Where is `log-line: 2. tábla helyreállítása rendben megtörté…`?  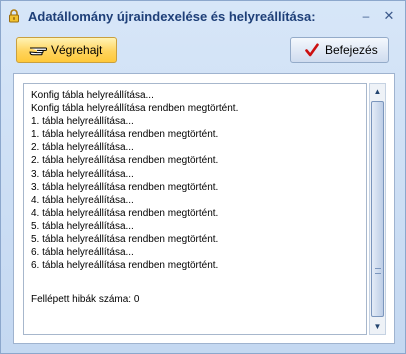 log-line: 2. tábla helyreállítása rendben megtörté… is located at coordinates (125, 161).